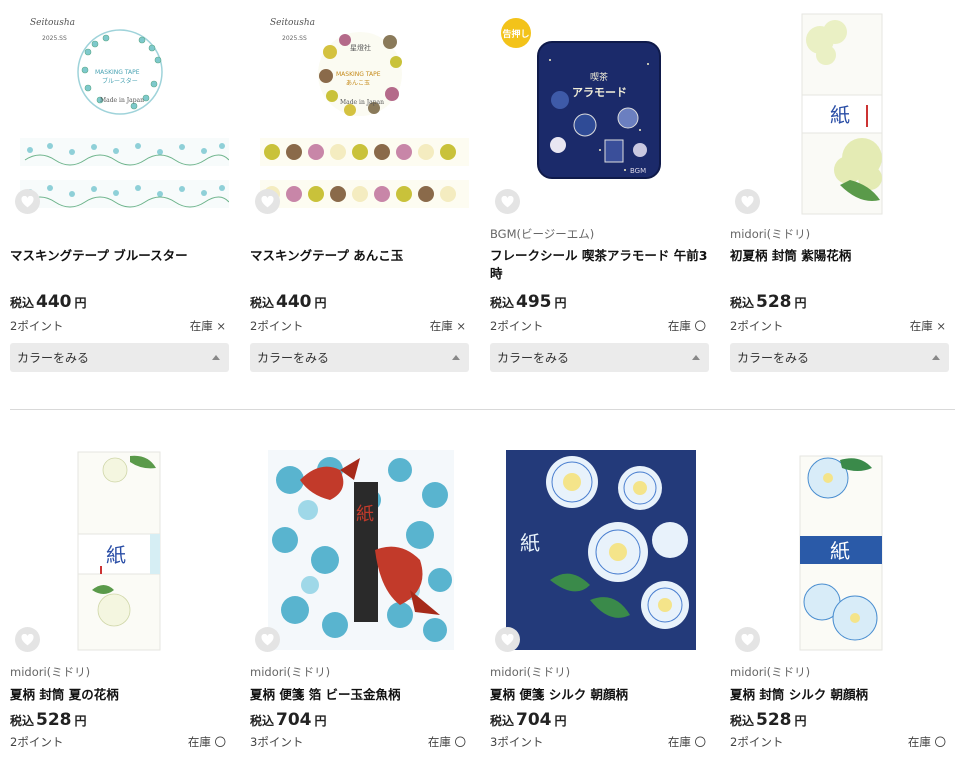  I want to click on product-name: 夏柄 封筒 シルク 朝顔柄, so click(839, 695).